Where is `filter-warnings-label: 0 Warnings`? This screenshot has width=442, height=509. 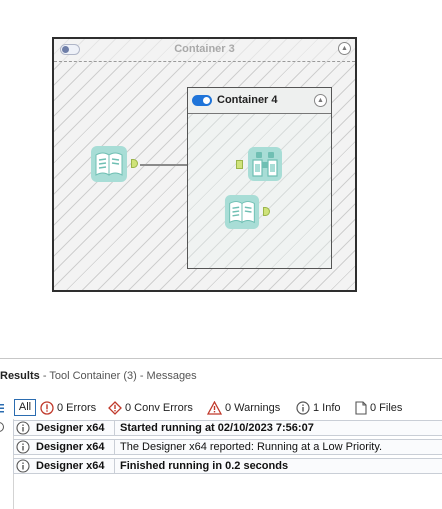 filter-warnings-label: 0 Warnings is located at coordinates (253, 408).